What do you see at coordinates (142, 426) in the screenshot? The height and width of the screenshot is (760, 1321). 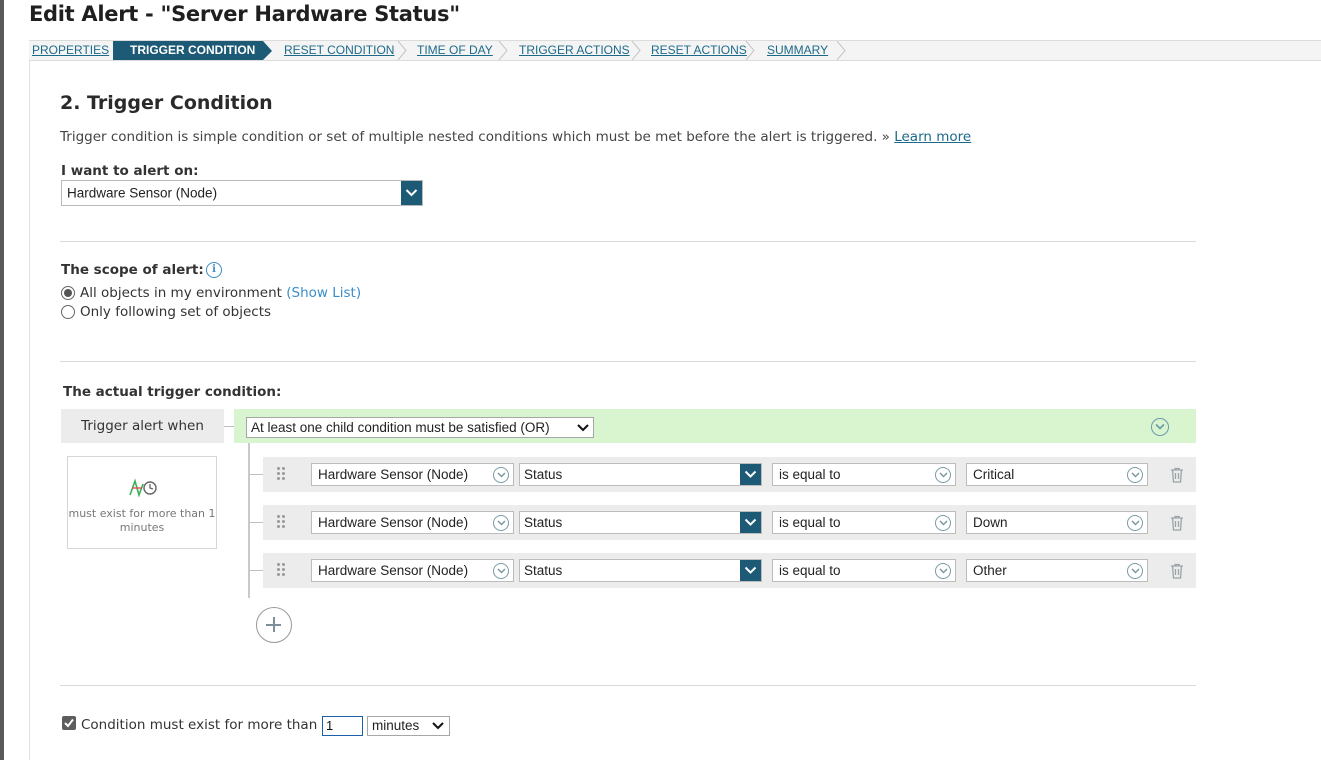 I see `trigger-when-label: Trigger alert when` at bounding box center [142, 426].